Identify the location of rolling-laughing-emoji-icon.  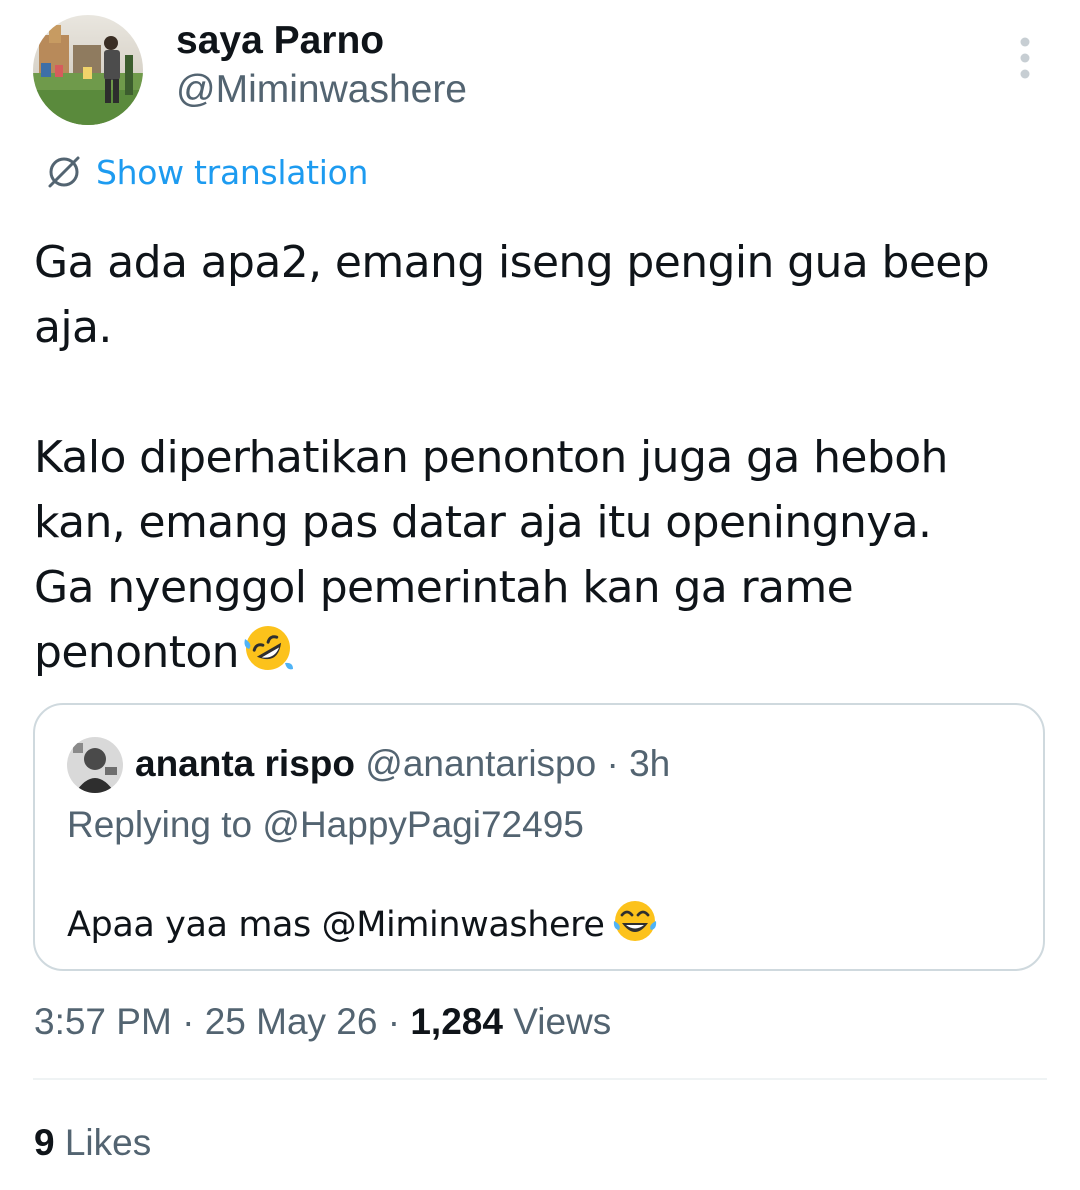
(268, 648).